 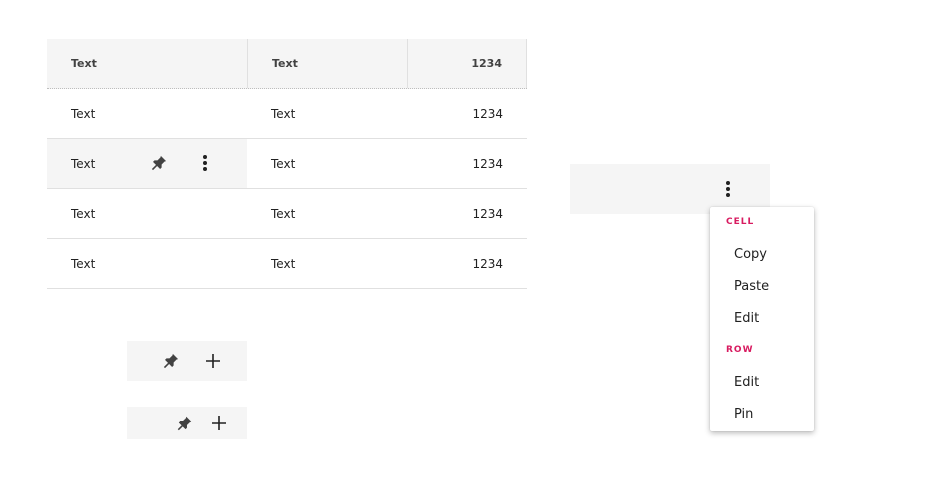 I want to click on menu-item-pin: Pin, so click(x=743, y=415).